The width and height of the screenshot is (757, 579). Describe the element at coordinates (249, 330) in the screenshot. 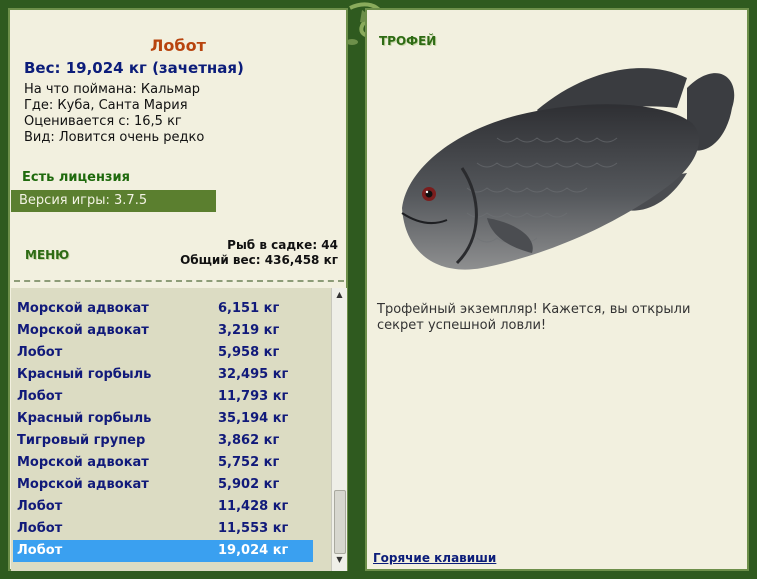

I see `catch-fish-weight: 3,219 кг` at that location.